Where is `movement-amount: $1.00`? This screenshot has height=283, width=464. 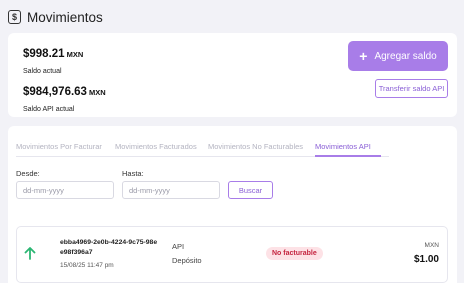
movement-amount: $1.00 is located at coordinates (426, 259).